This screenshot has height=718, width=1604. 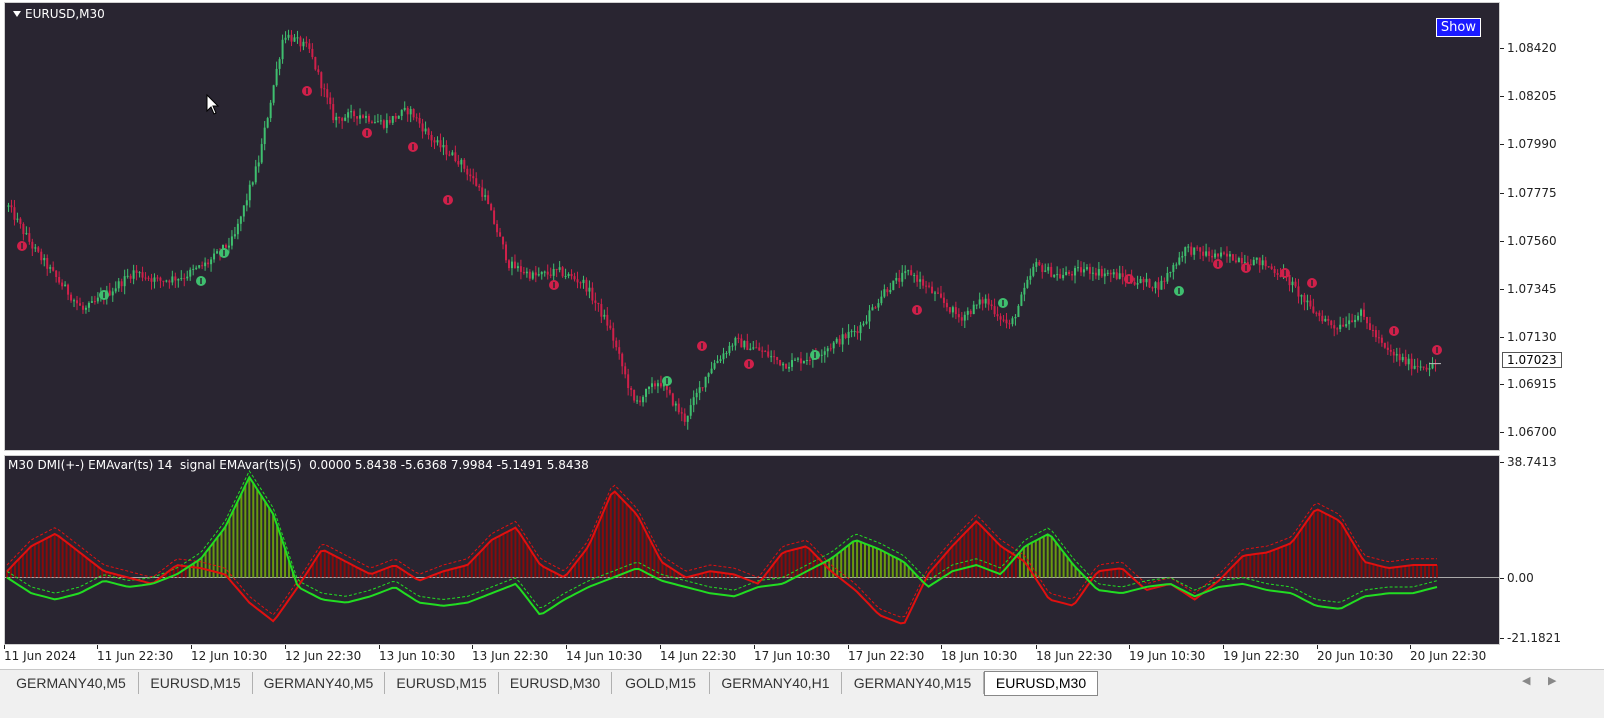 What do you see at coordinates (661, 683) in the screenshot?
I see `chart-tab: GOLD,M15` at bounding box center [661, 683].